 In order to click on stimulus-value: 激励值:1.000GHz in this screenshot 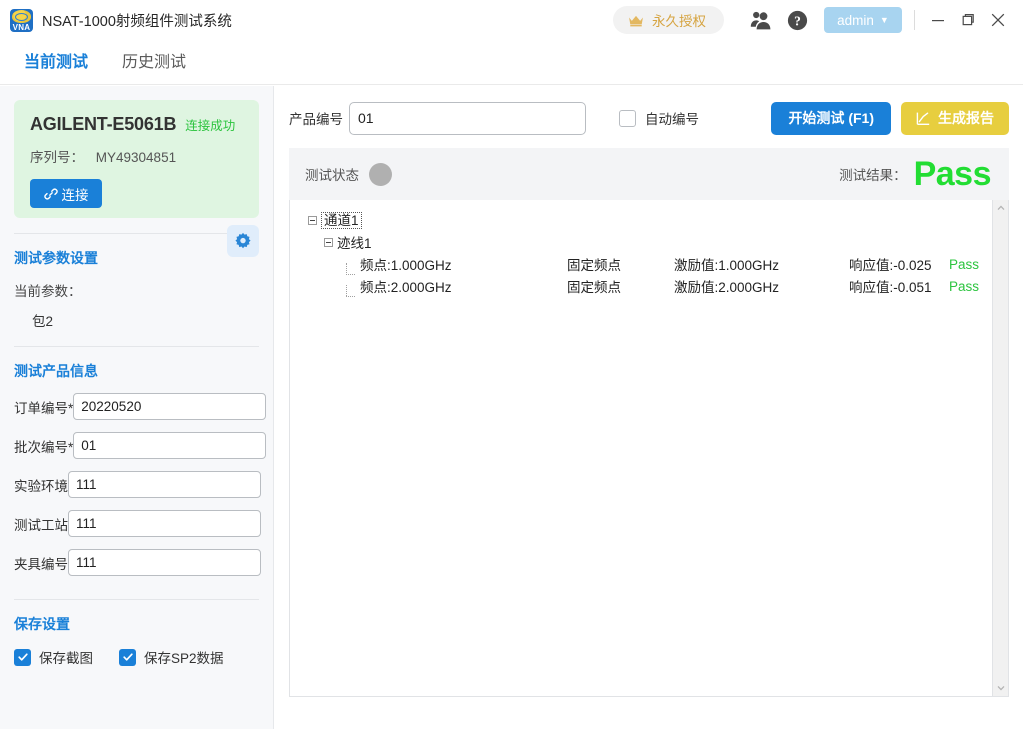, I will do `click(727, 265)`.